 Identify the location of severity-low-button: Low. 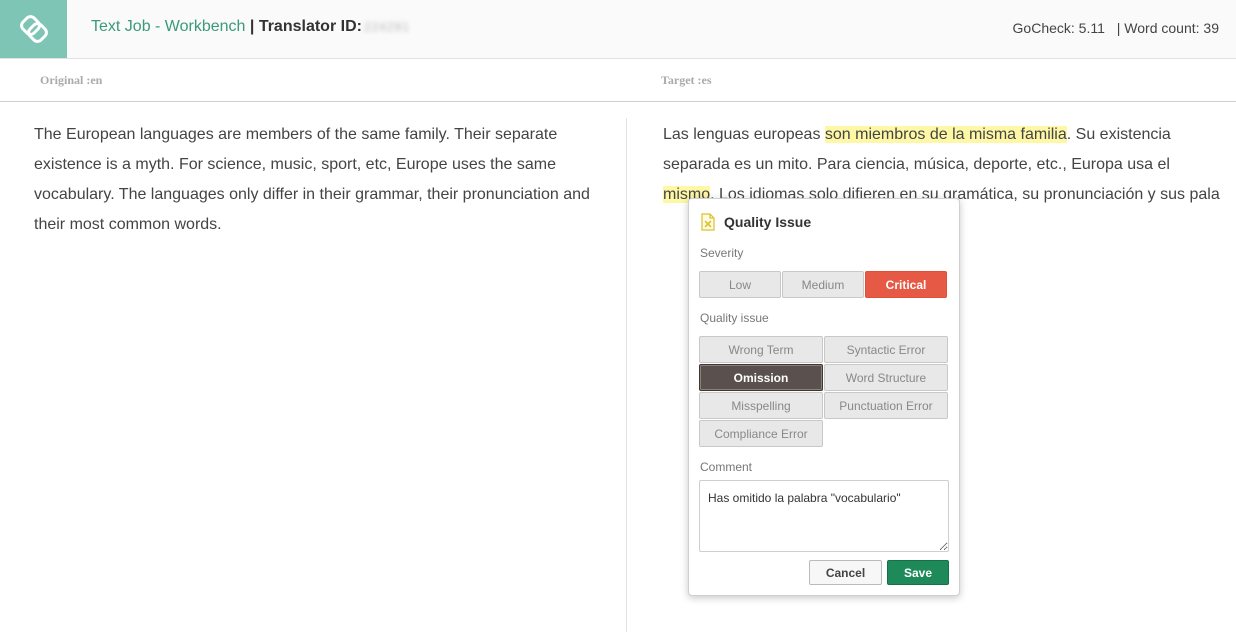
(740, 284).